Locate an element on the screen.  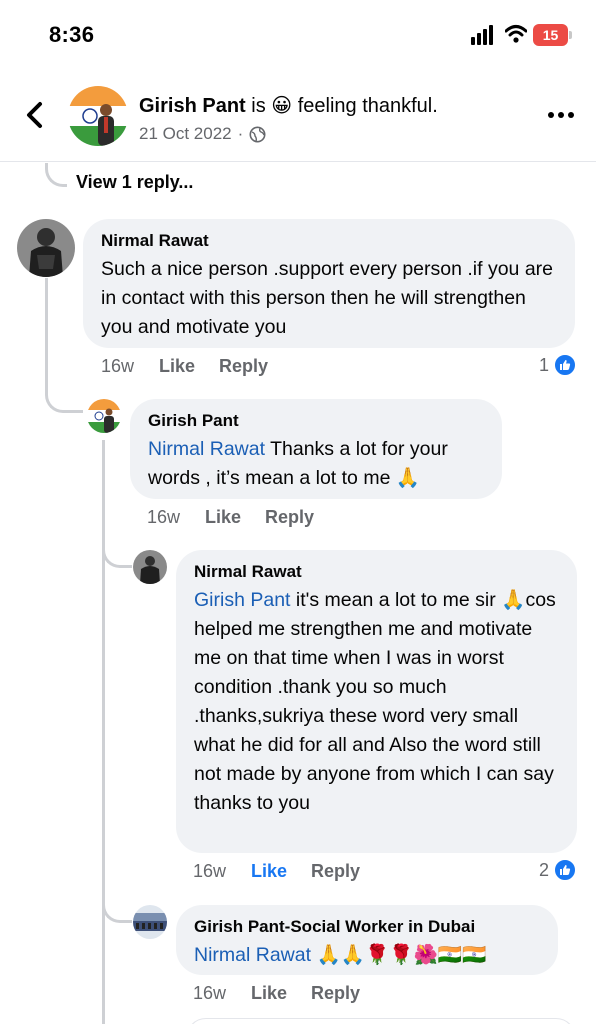
post-title: Girish Pant is 😀 feeling thankful. is located at coordinates (288, 105).